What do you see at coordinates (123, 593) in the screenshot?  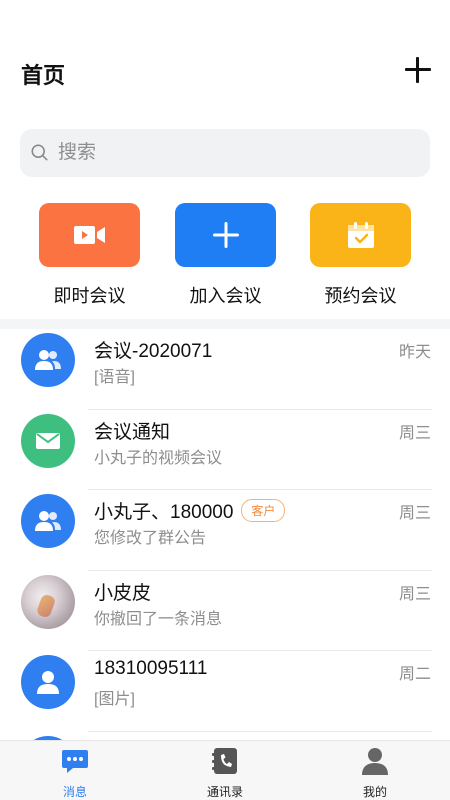 I see `conversation-name: 小皮皮` at bounding box center [123, 593].